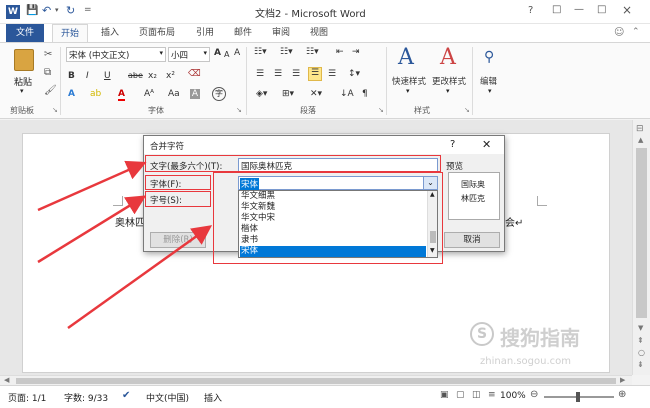 The image size is (650, 408). Describe the element at coordinates (92, 229) in the screenshot. I see `arrow-to-size-row` at that location.